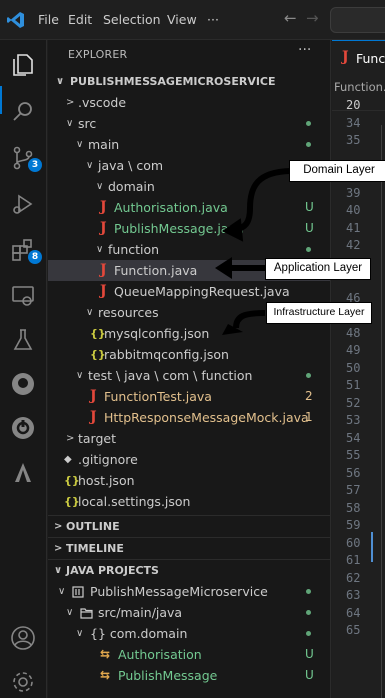 This screenshot has height=698, width=385. I want to click on java-projects-label: JAVA PROJECTS, so click(112, 570).